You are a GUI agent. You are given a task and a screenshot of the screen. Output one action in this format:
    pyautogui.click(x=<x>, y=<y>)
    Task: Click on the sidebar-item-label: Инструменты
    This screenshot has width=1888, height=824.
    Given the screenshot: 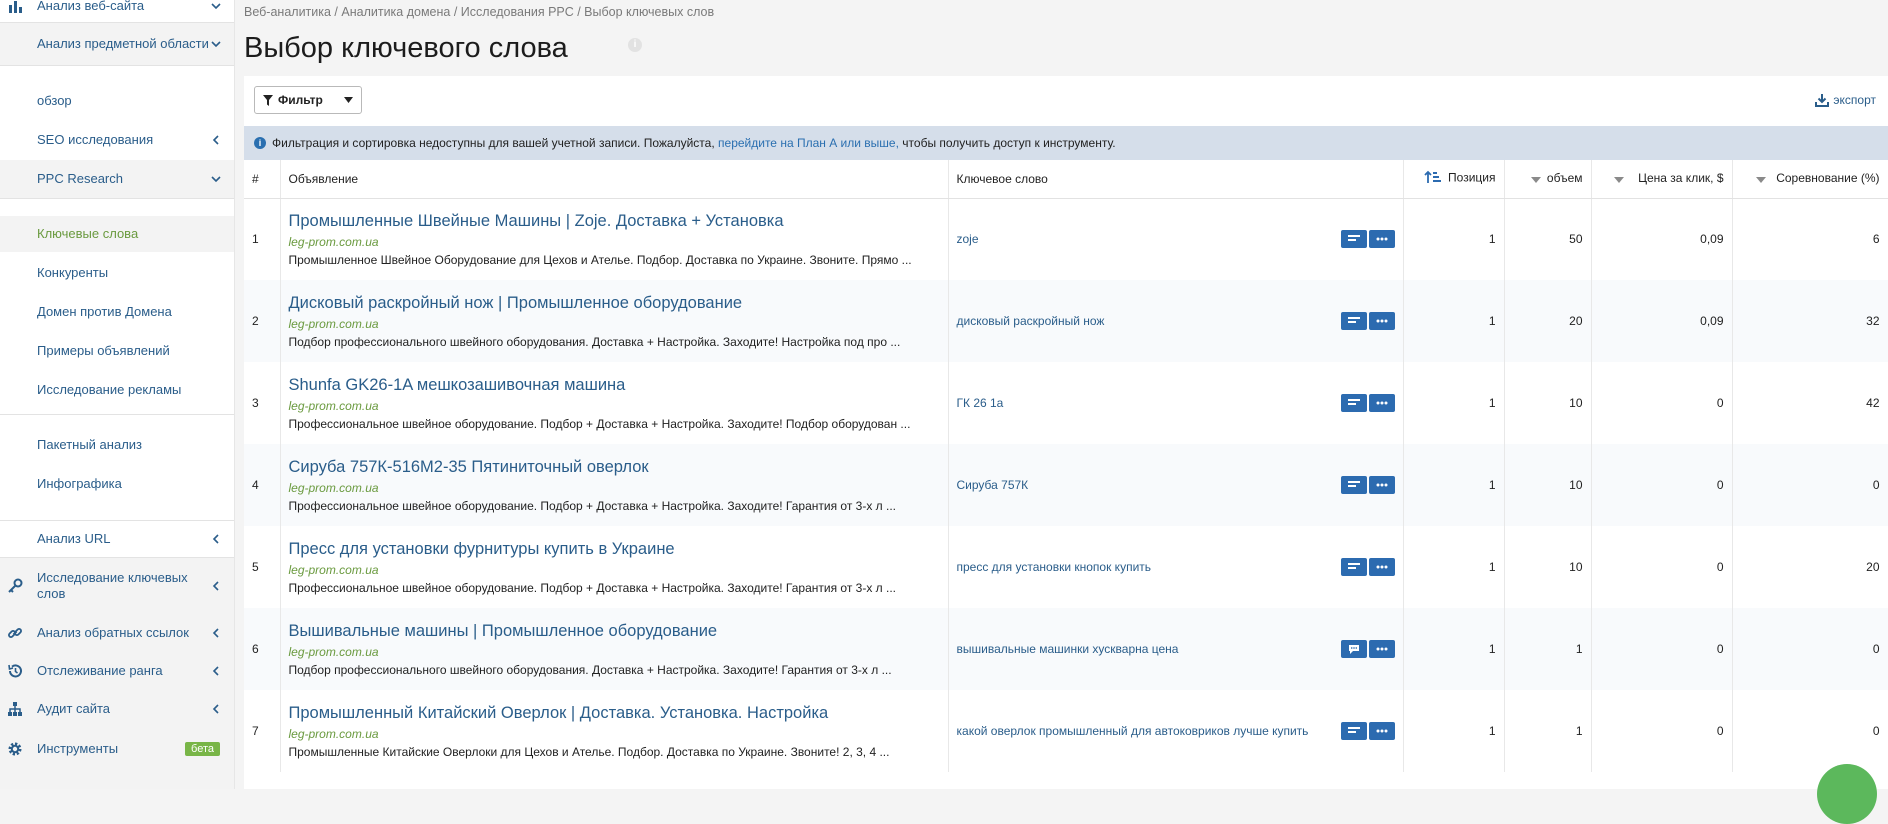 What is the action you would take?
    pyautogui.click(x=78, y=748)
    